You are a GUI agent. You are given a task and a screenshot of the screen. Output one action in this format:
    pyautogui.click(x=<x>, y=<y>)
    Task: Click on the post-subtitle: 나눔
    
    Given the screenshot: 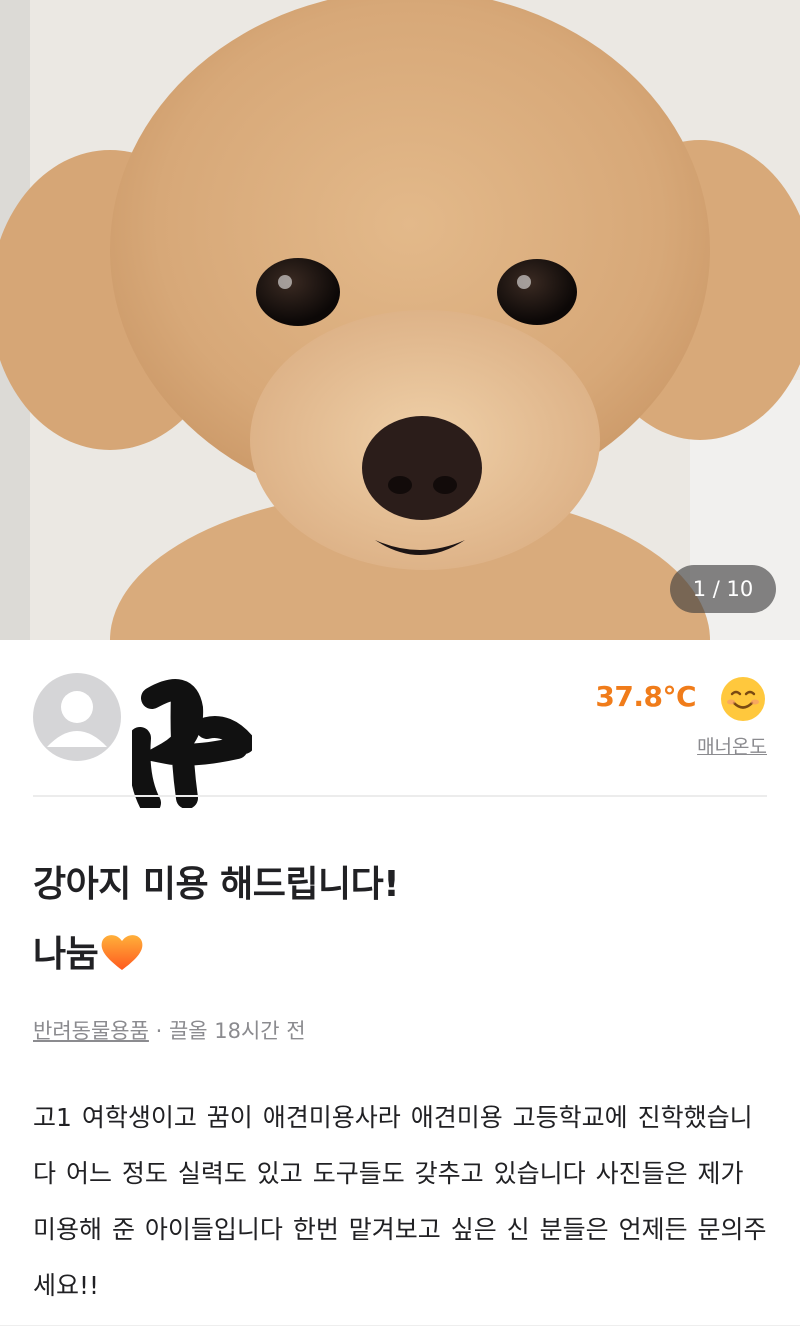 What is the action you would take?
    pyautogui.click(x=66, y=954)
    